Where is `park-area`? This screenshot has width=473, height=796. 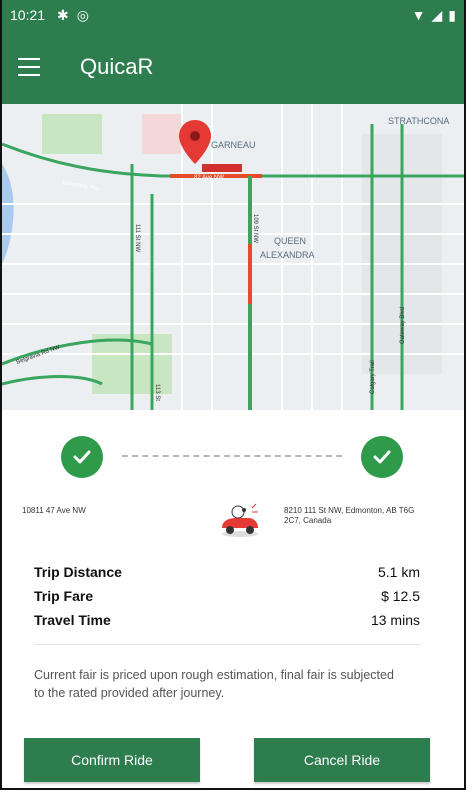
park-area is located at coordinates (72, 134).